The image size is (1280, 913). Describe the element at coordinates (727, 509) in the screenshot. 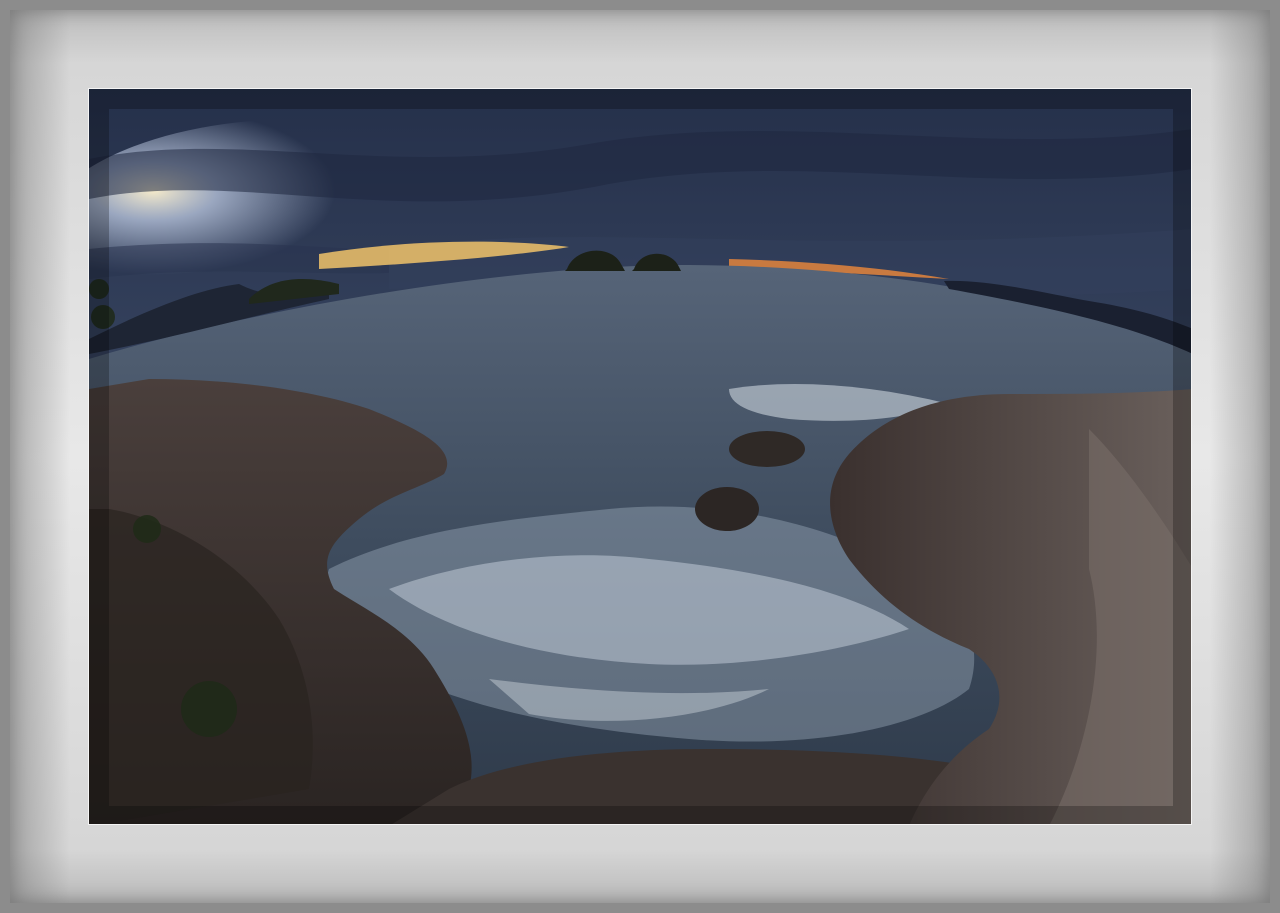

I see `center-rock` at that location.